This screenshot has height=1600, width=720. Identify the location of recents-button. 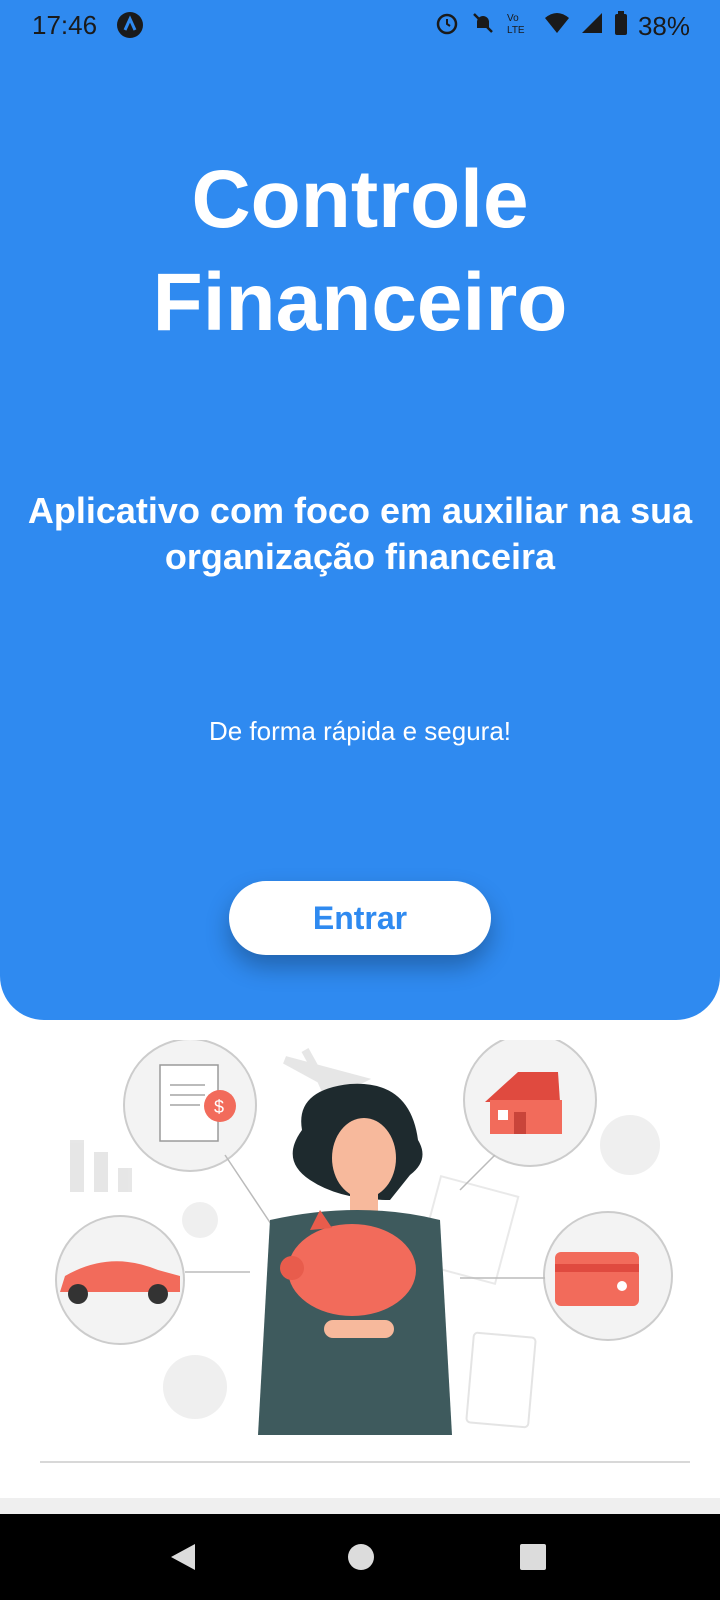
(533, 1559).